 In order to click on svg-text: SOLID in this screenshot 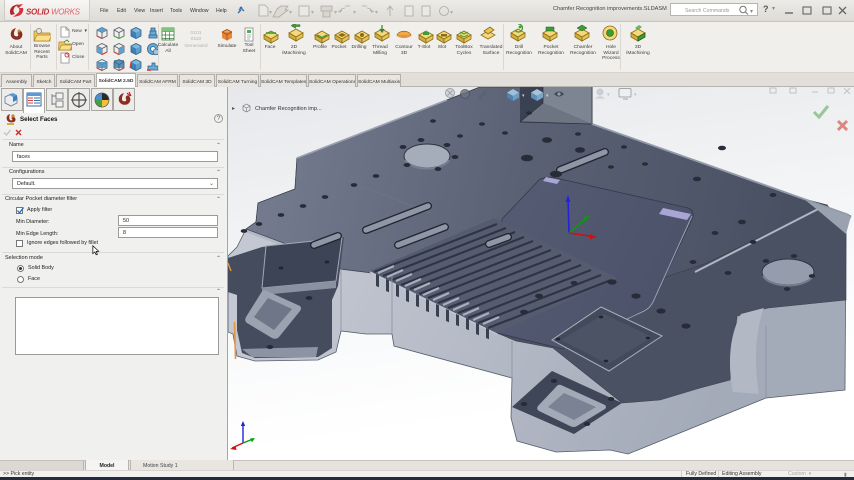, I will do `click(37, 12)`.